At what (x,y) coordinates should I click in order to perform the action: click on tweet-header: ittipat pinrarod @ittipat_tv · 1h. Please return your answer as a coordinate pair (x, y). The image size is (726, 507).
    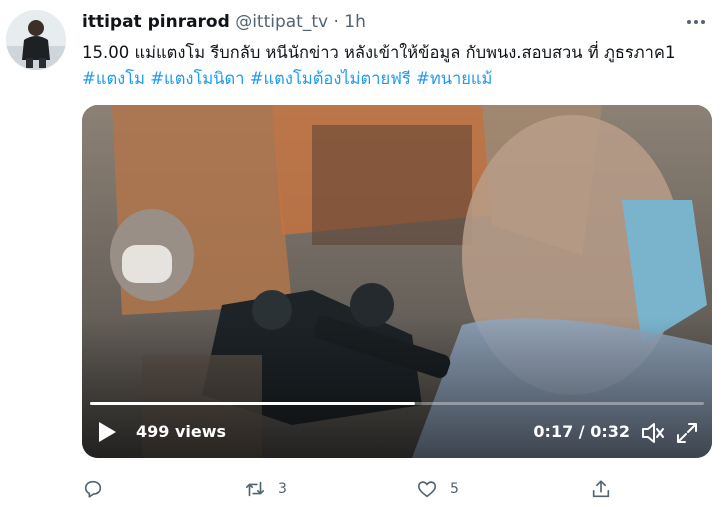
    Looking at the image, I should click on (394, 24).